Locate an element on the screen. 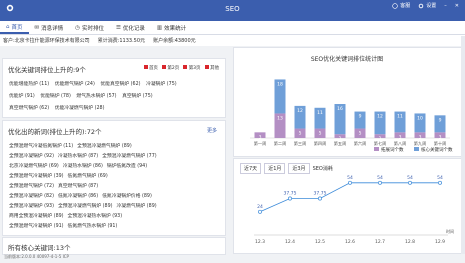 The image size is (465, 263). new-keyword-row: 全预混燃气冷凝锅炉 (39) 低氮燃气锅炉 (69) is located at coordinates (60, 175).